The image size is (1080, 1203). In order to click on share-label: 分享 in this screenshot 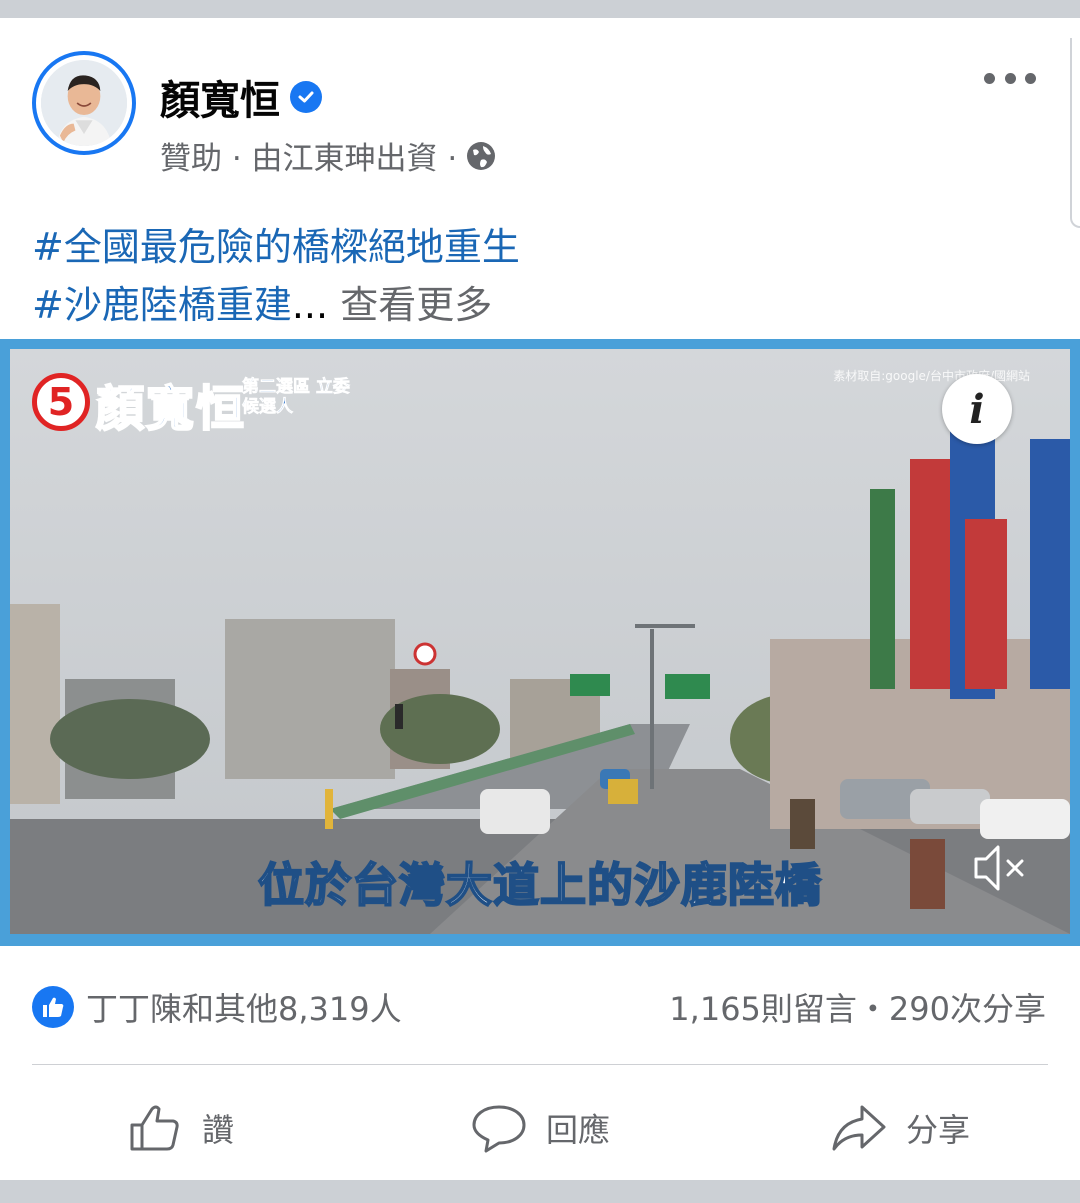, I will do `click(937, 1130)`.